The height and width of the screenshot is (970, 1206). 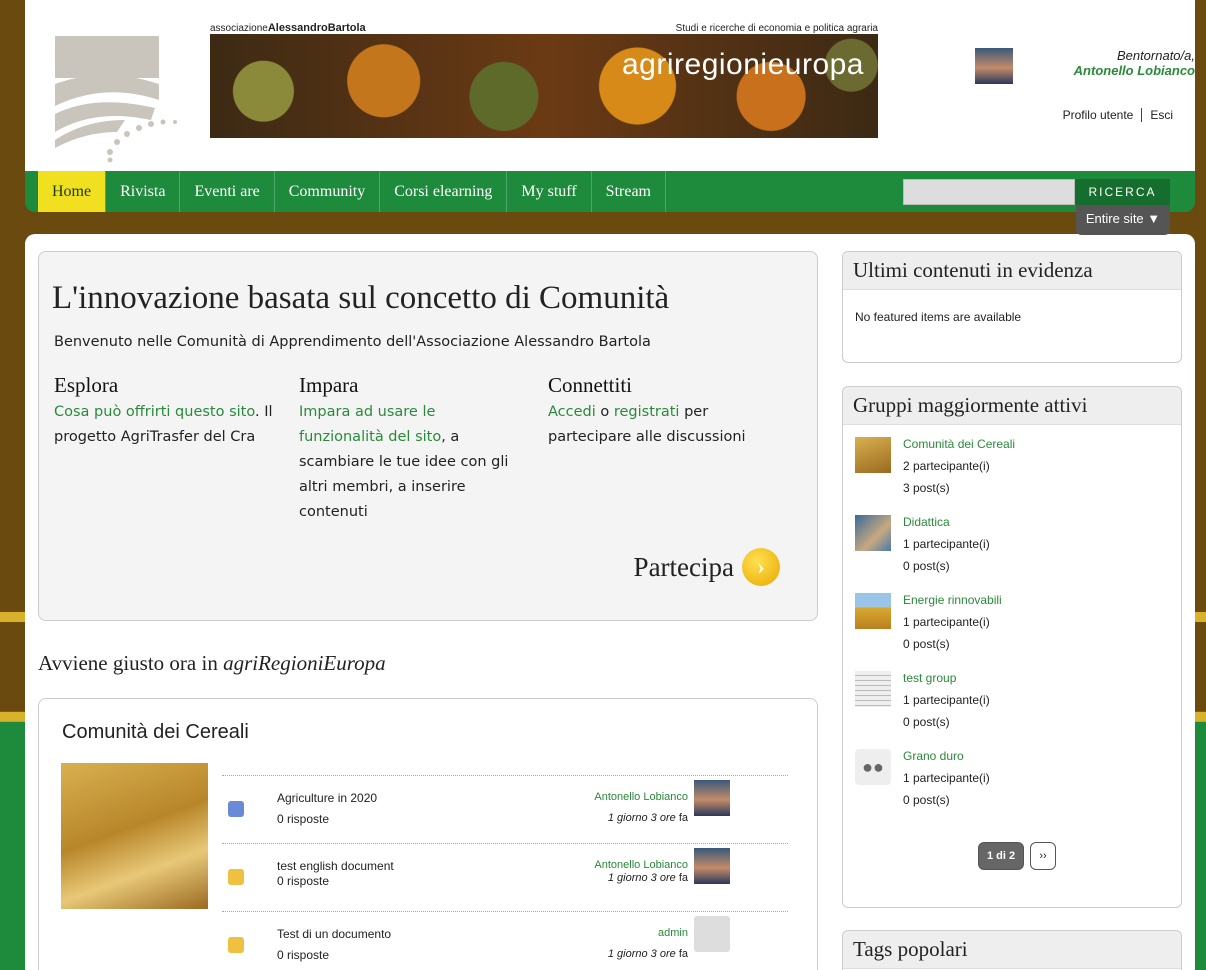 I want to click on page-indicator: 1 di 2, so click(x=1001, y=856).